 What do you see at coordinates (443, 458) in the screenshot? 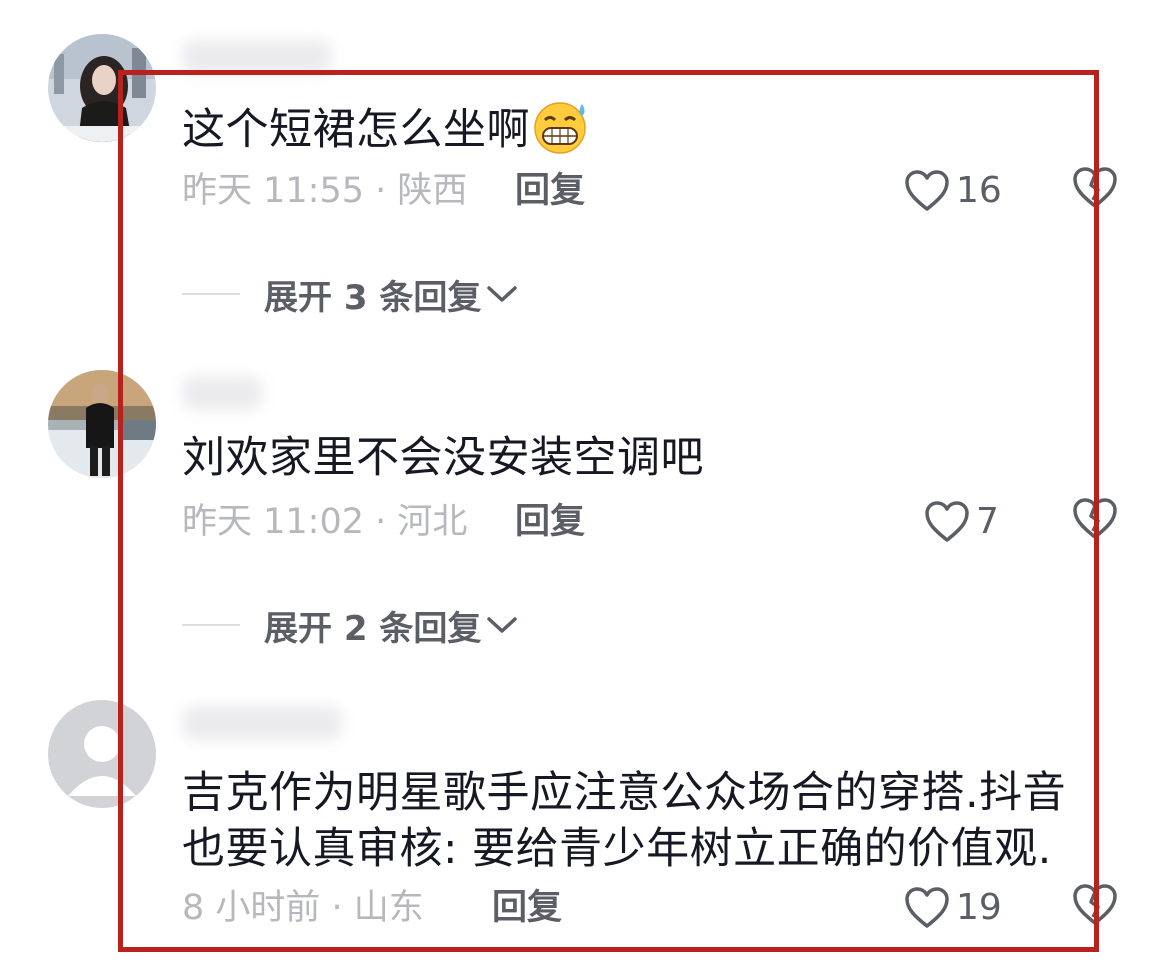
I see `comment-text: 刘欢家里不会没安装空调吧` at bounding box center [443, 458].